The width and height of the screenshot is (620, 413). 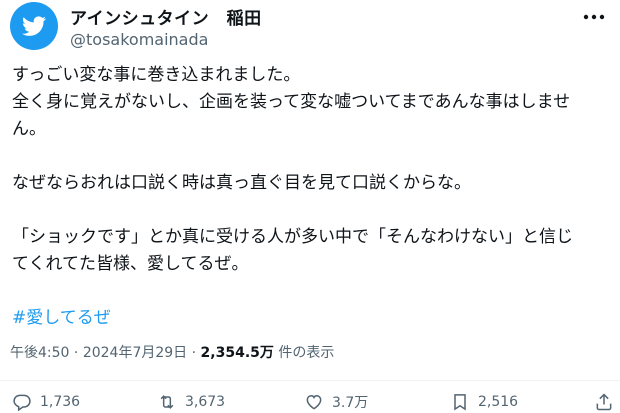 I want to click on share-icon, so click(x=604, y=402).